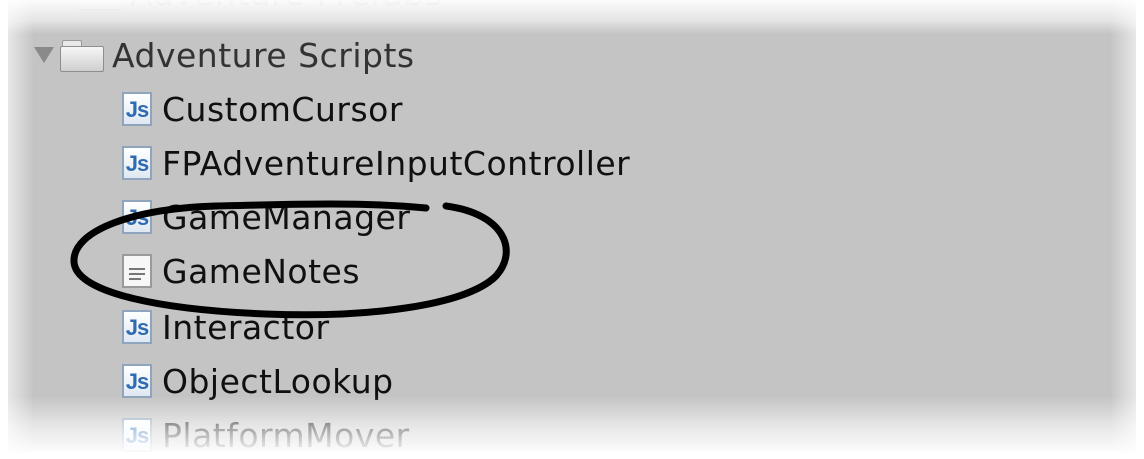 This screenshot has width=1144, height=459. I want to click on tree-item-gamemanager: Js GameManager, so click(266, 217).